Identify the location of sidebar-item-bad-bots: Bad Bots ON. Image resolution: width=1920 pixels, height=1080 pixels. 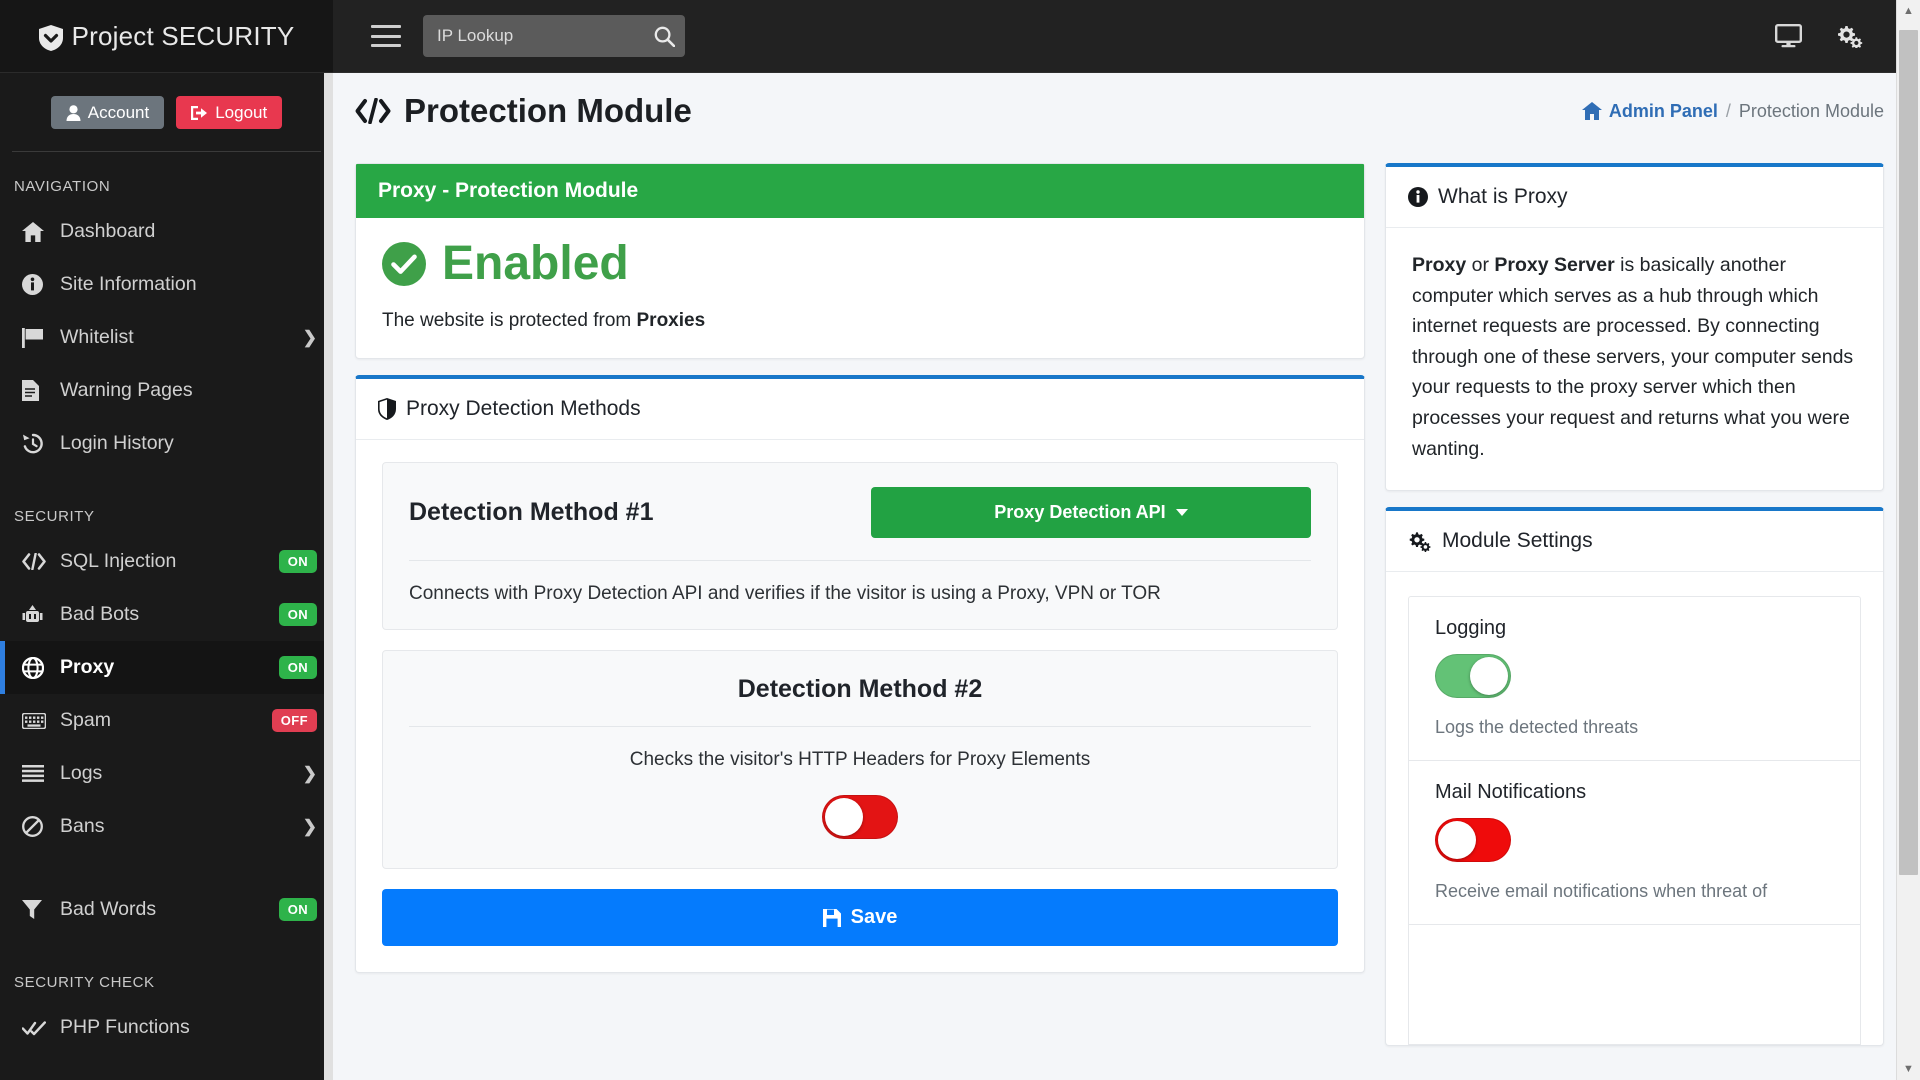
(166, 614).